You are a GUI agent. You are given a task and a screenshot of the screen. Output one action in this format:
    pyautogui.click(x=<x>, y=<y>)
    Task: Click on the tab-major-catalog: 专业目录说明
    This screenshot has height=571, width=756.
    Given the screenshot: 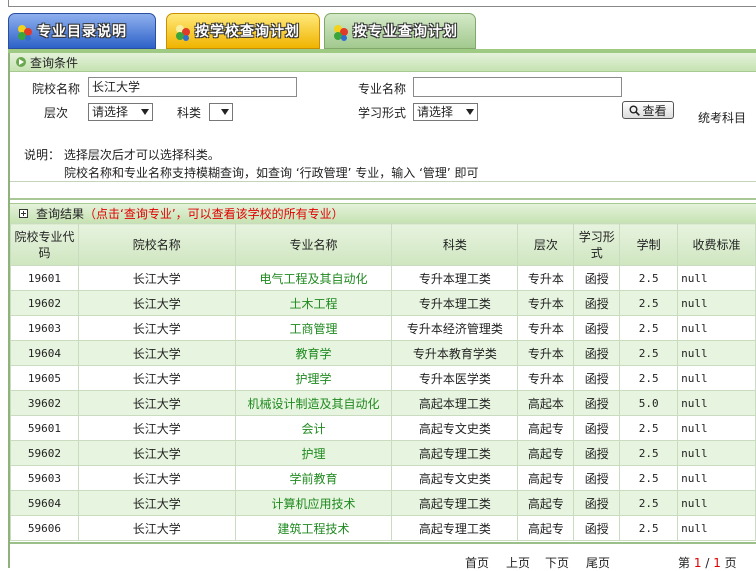 What is the action you would take?
    pyautogui.click(x=82, y=31)
    